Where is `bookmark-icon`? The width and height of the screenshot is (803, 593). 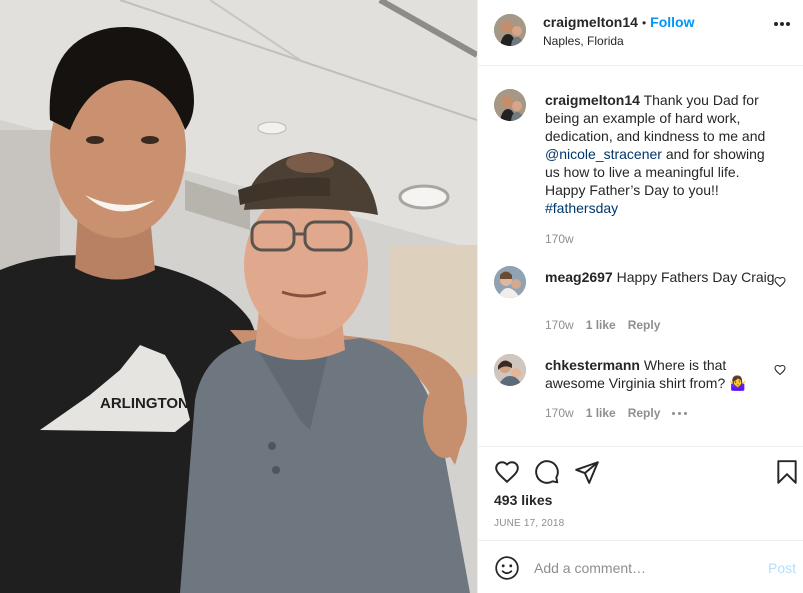 bookmark-icon is located at coordinates (787, 472).